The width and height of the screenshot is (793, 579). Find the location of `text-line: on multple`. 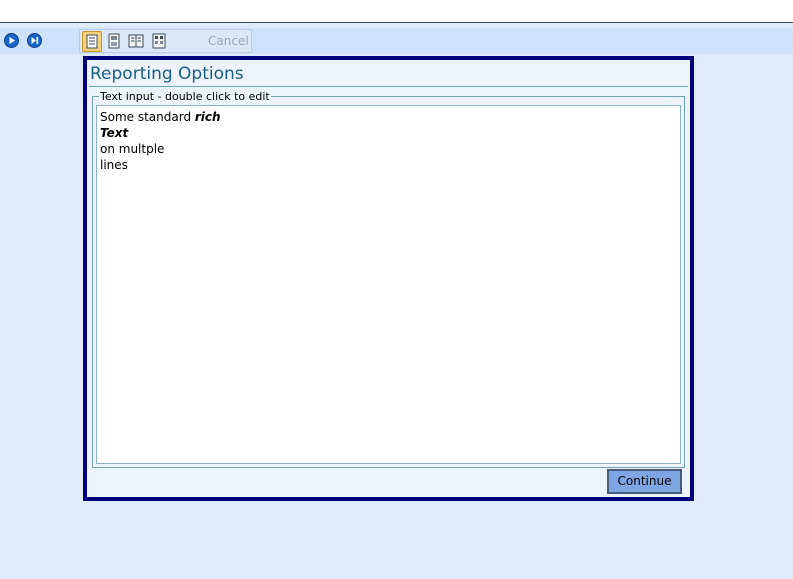

text-line: on multple is located at coordinates (132, 149).